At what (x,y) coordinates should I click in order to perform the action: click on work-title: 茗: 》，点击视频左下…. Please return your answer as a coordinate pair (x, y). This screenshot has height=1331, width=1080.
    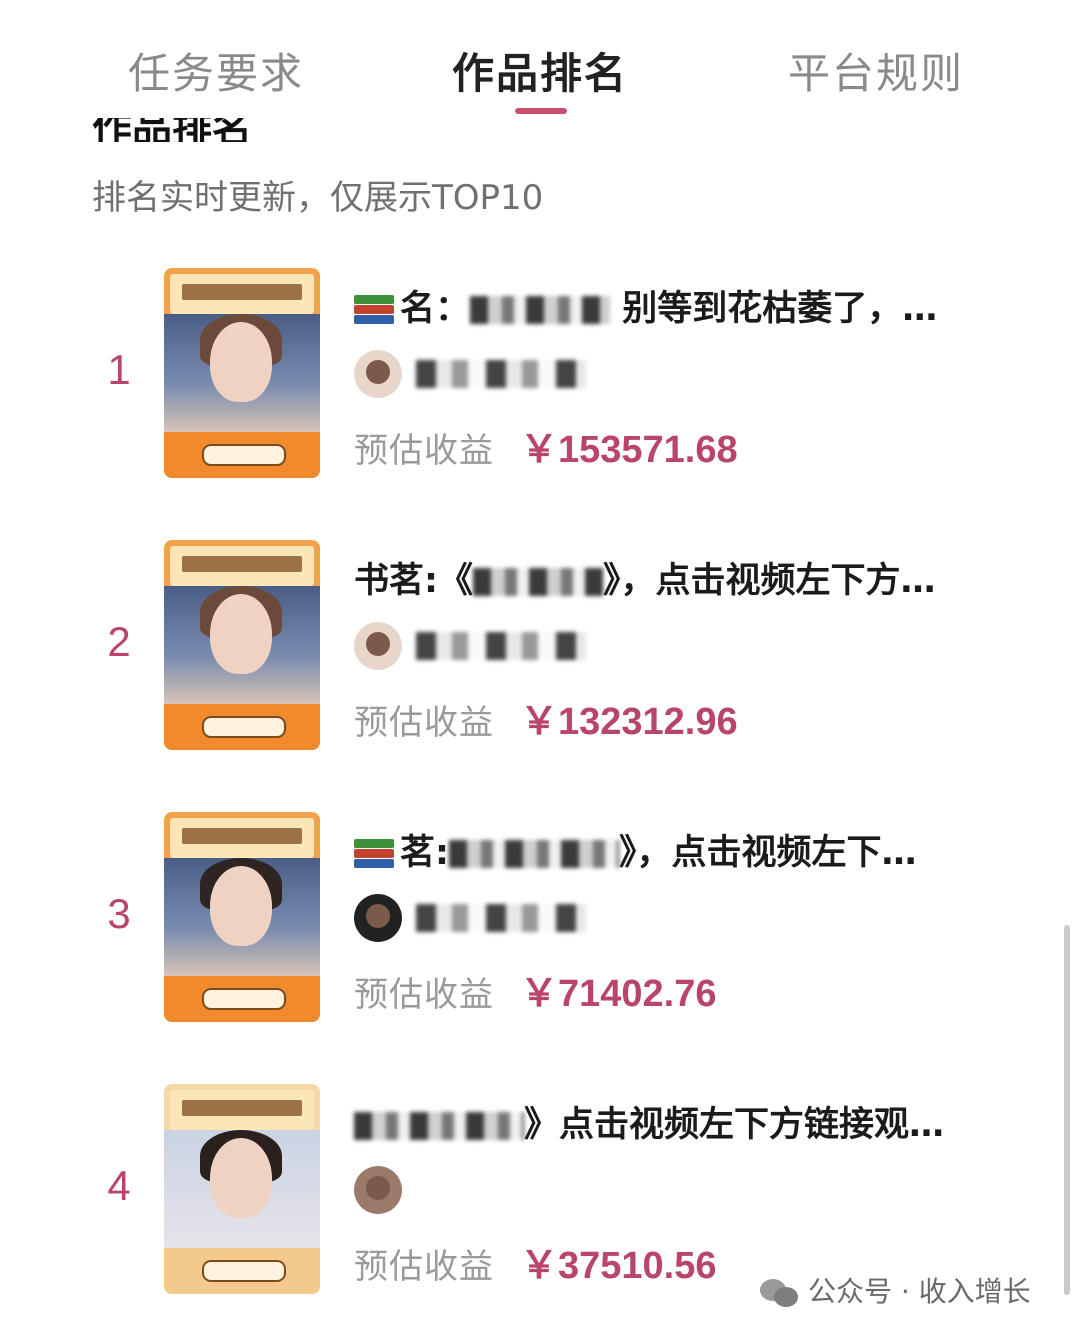
    Looking at the image, I should click on (674, 849).